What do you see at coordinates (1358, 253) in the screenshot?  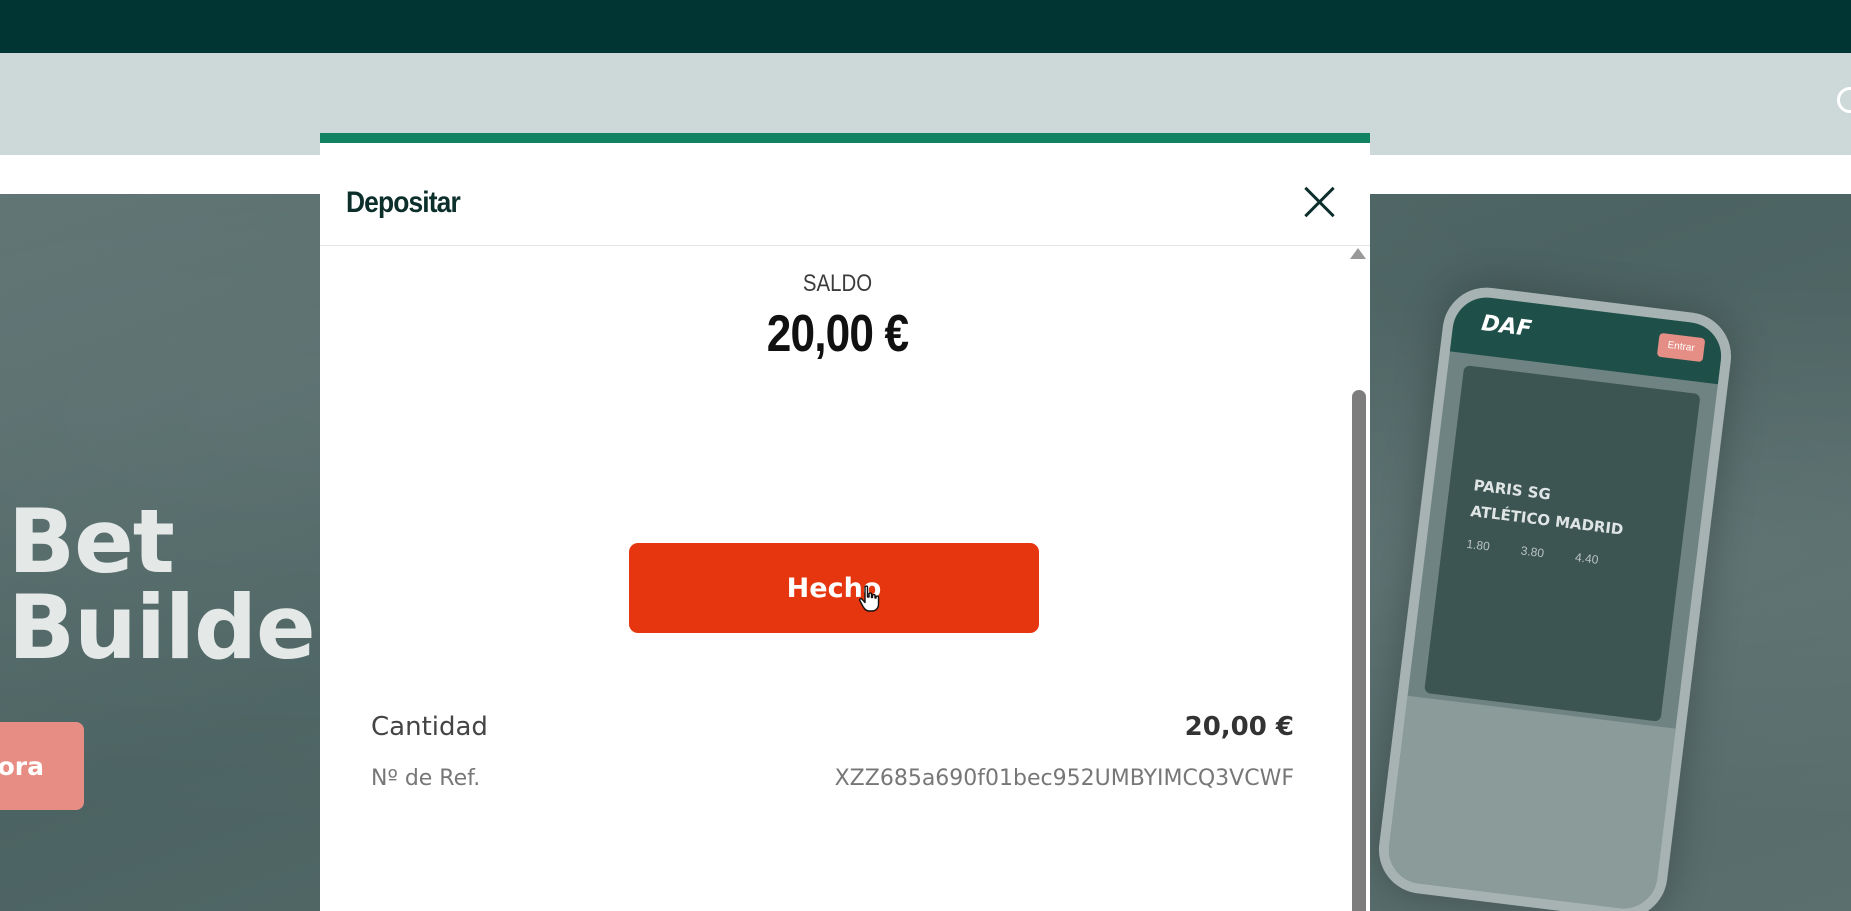 I see `scroll-up-arrow-icon` at bounding box center [1358, 253].